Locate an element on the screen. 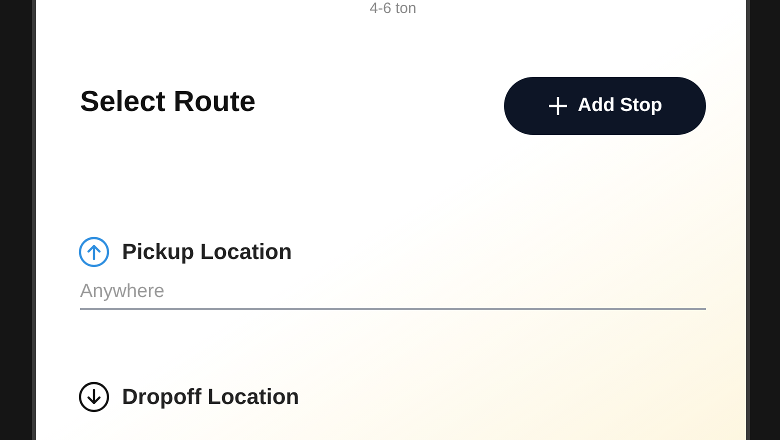 This screenshot has height=440, width=780. location-label: Dropoff Location is located at coordinates (211, 397).